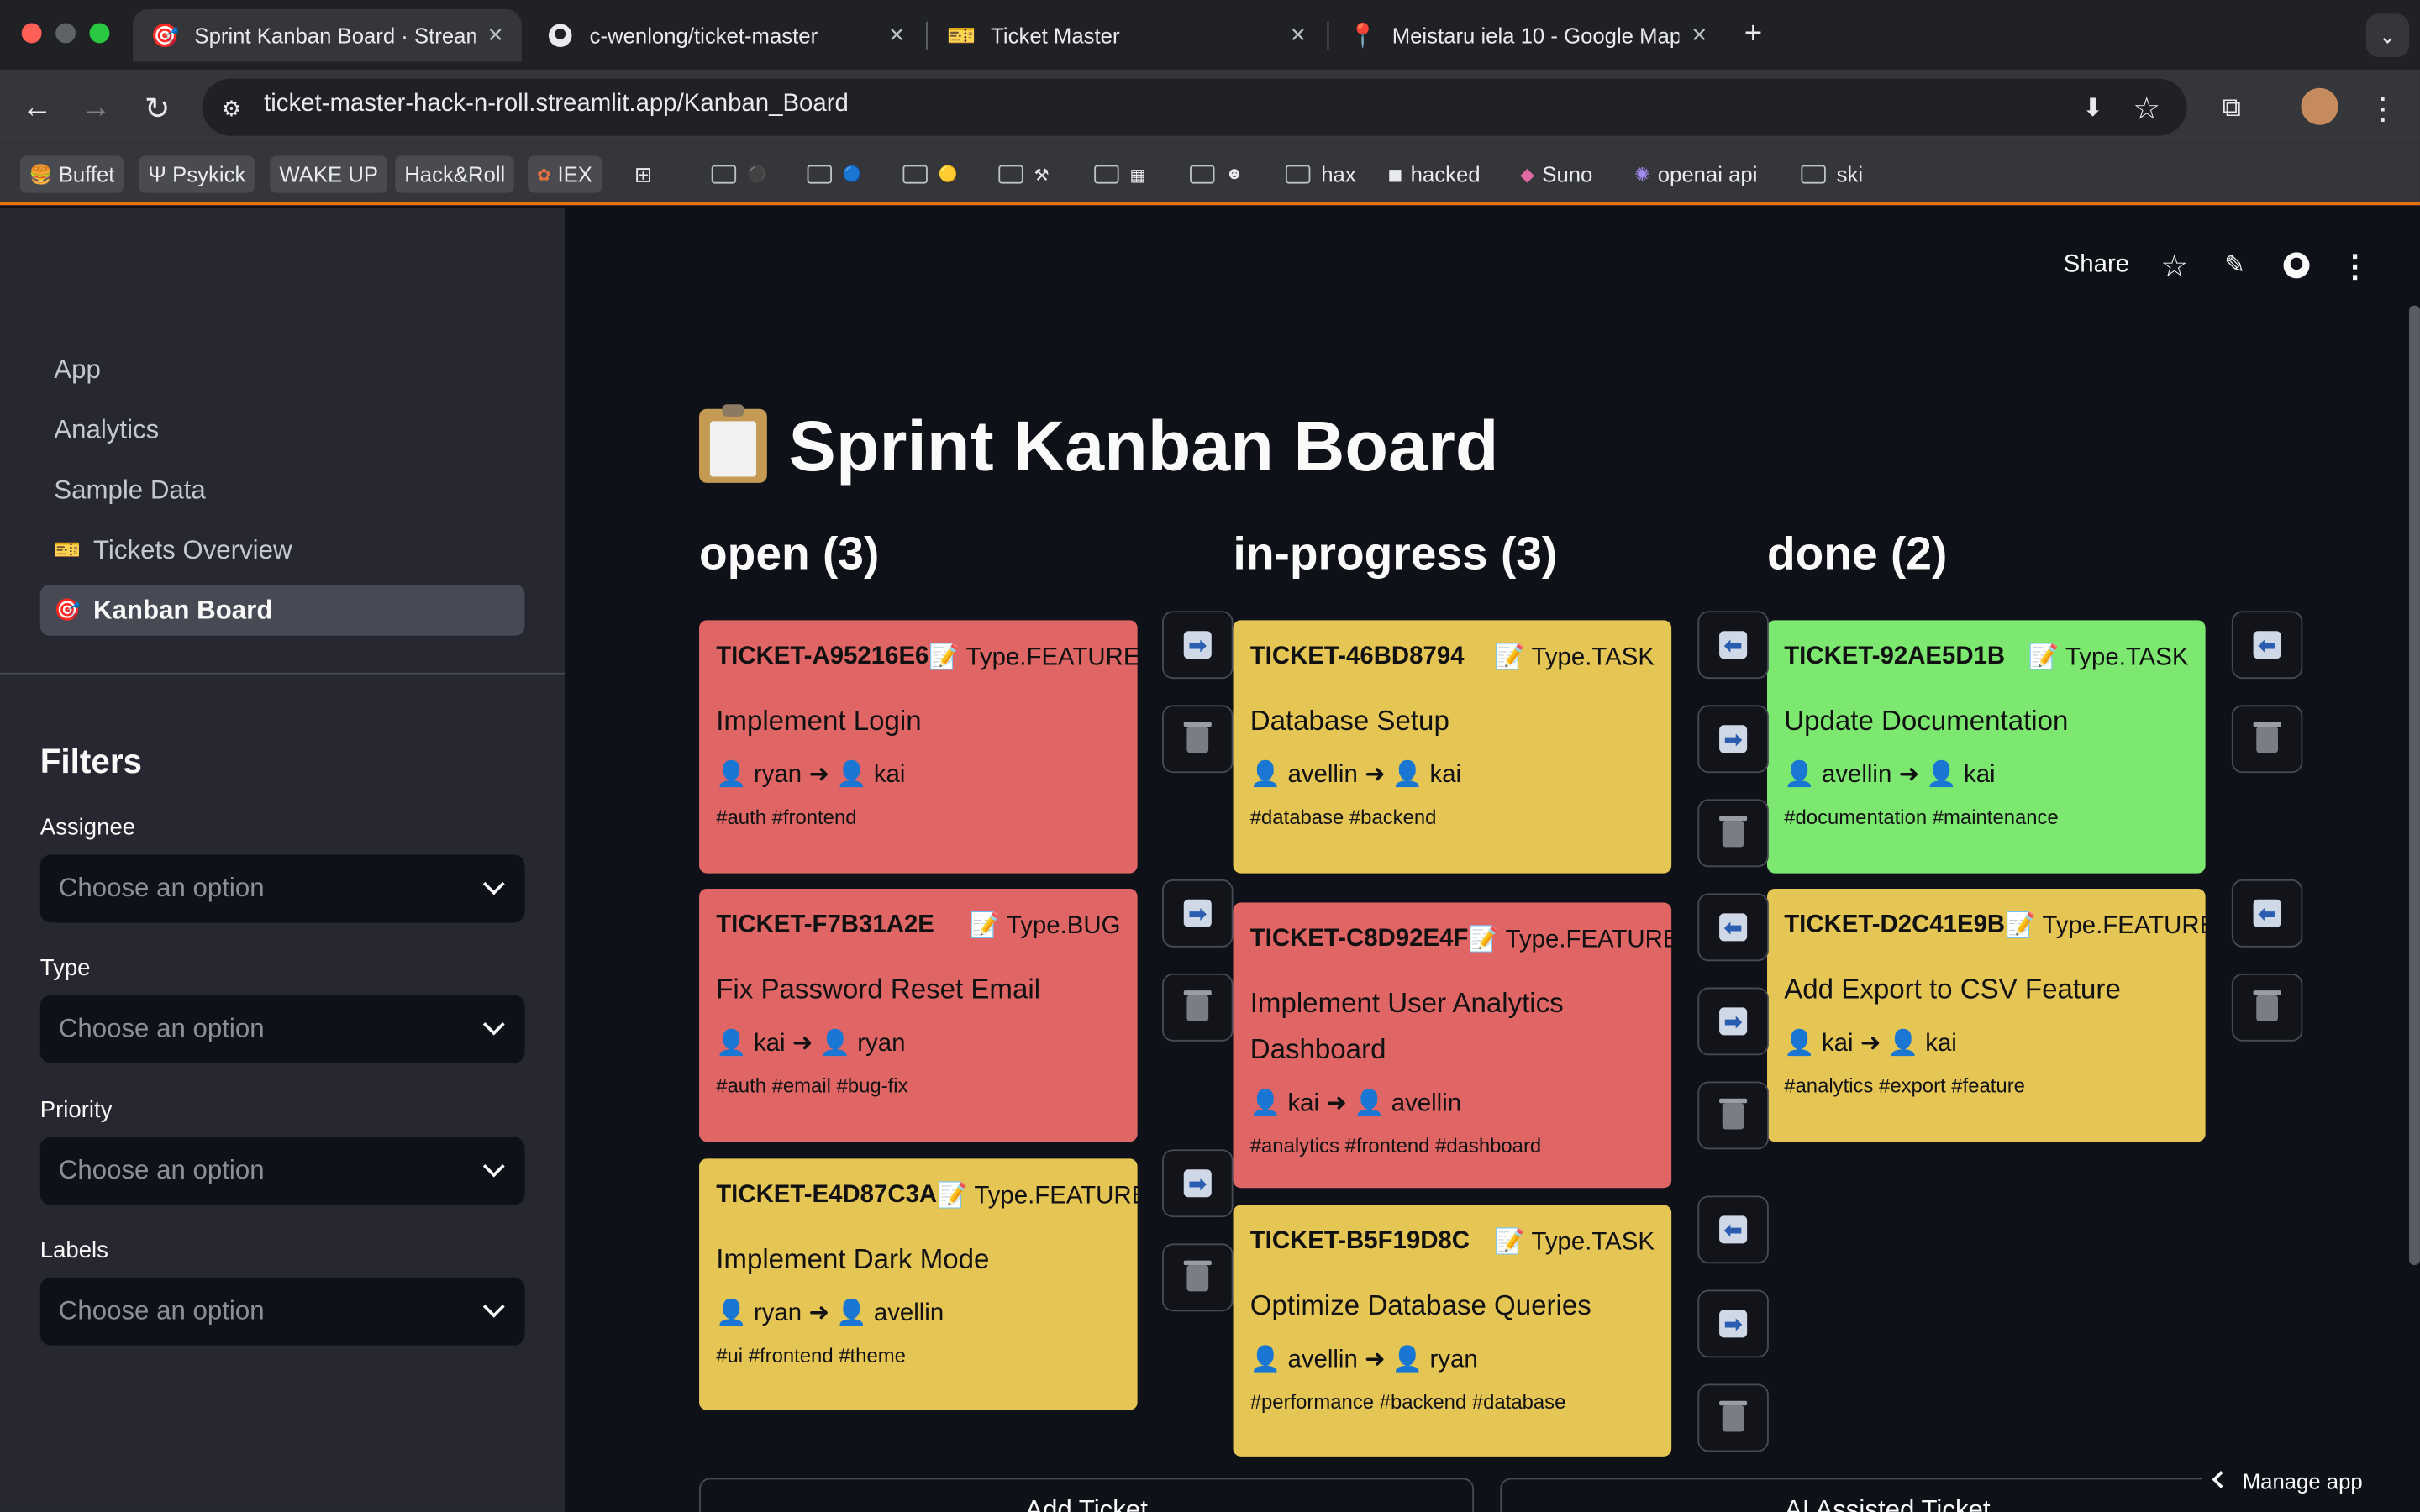  I want to click on avatar, so click(2320, 106).